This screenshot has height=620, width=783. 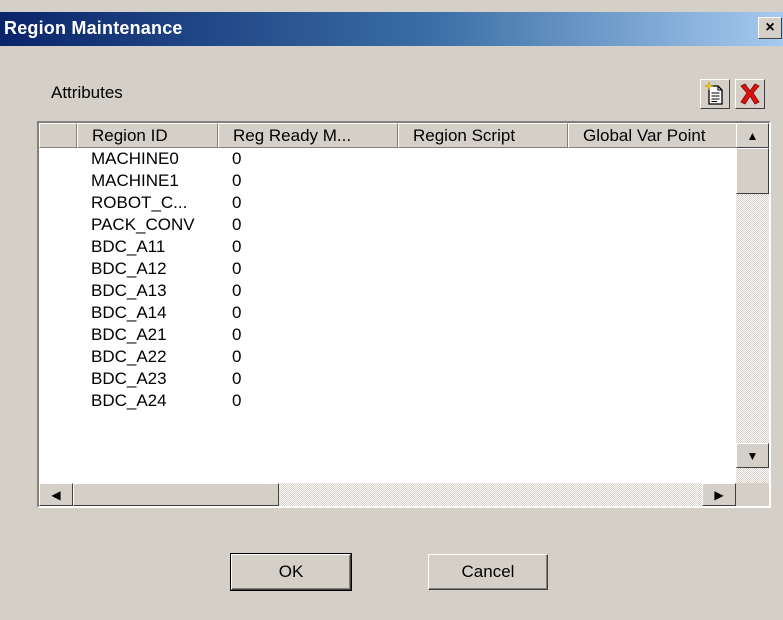 I want to click on table-row: BDC_A24 0, so click(x=387, y=401).